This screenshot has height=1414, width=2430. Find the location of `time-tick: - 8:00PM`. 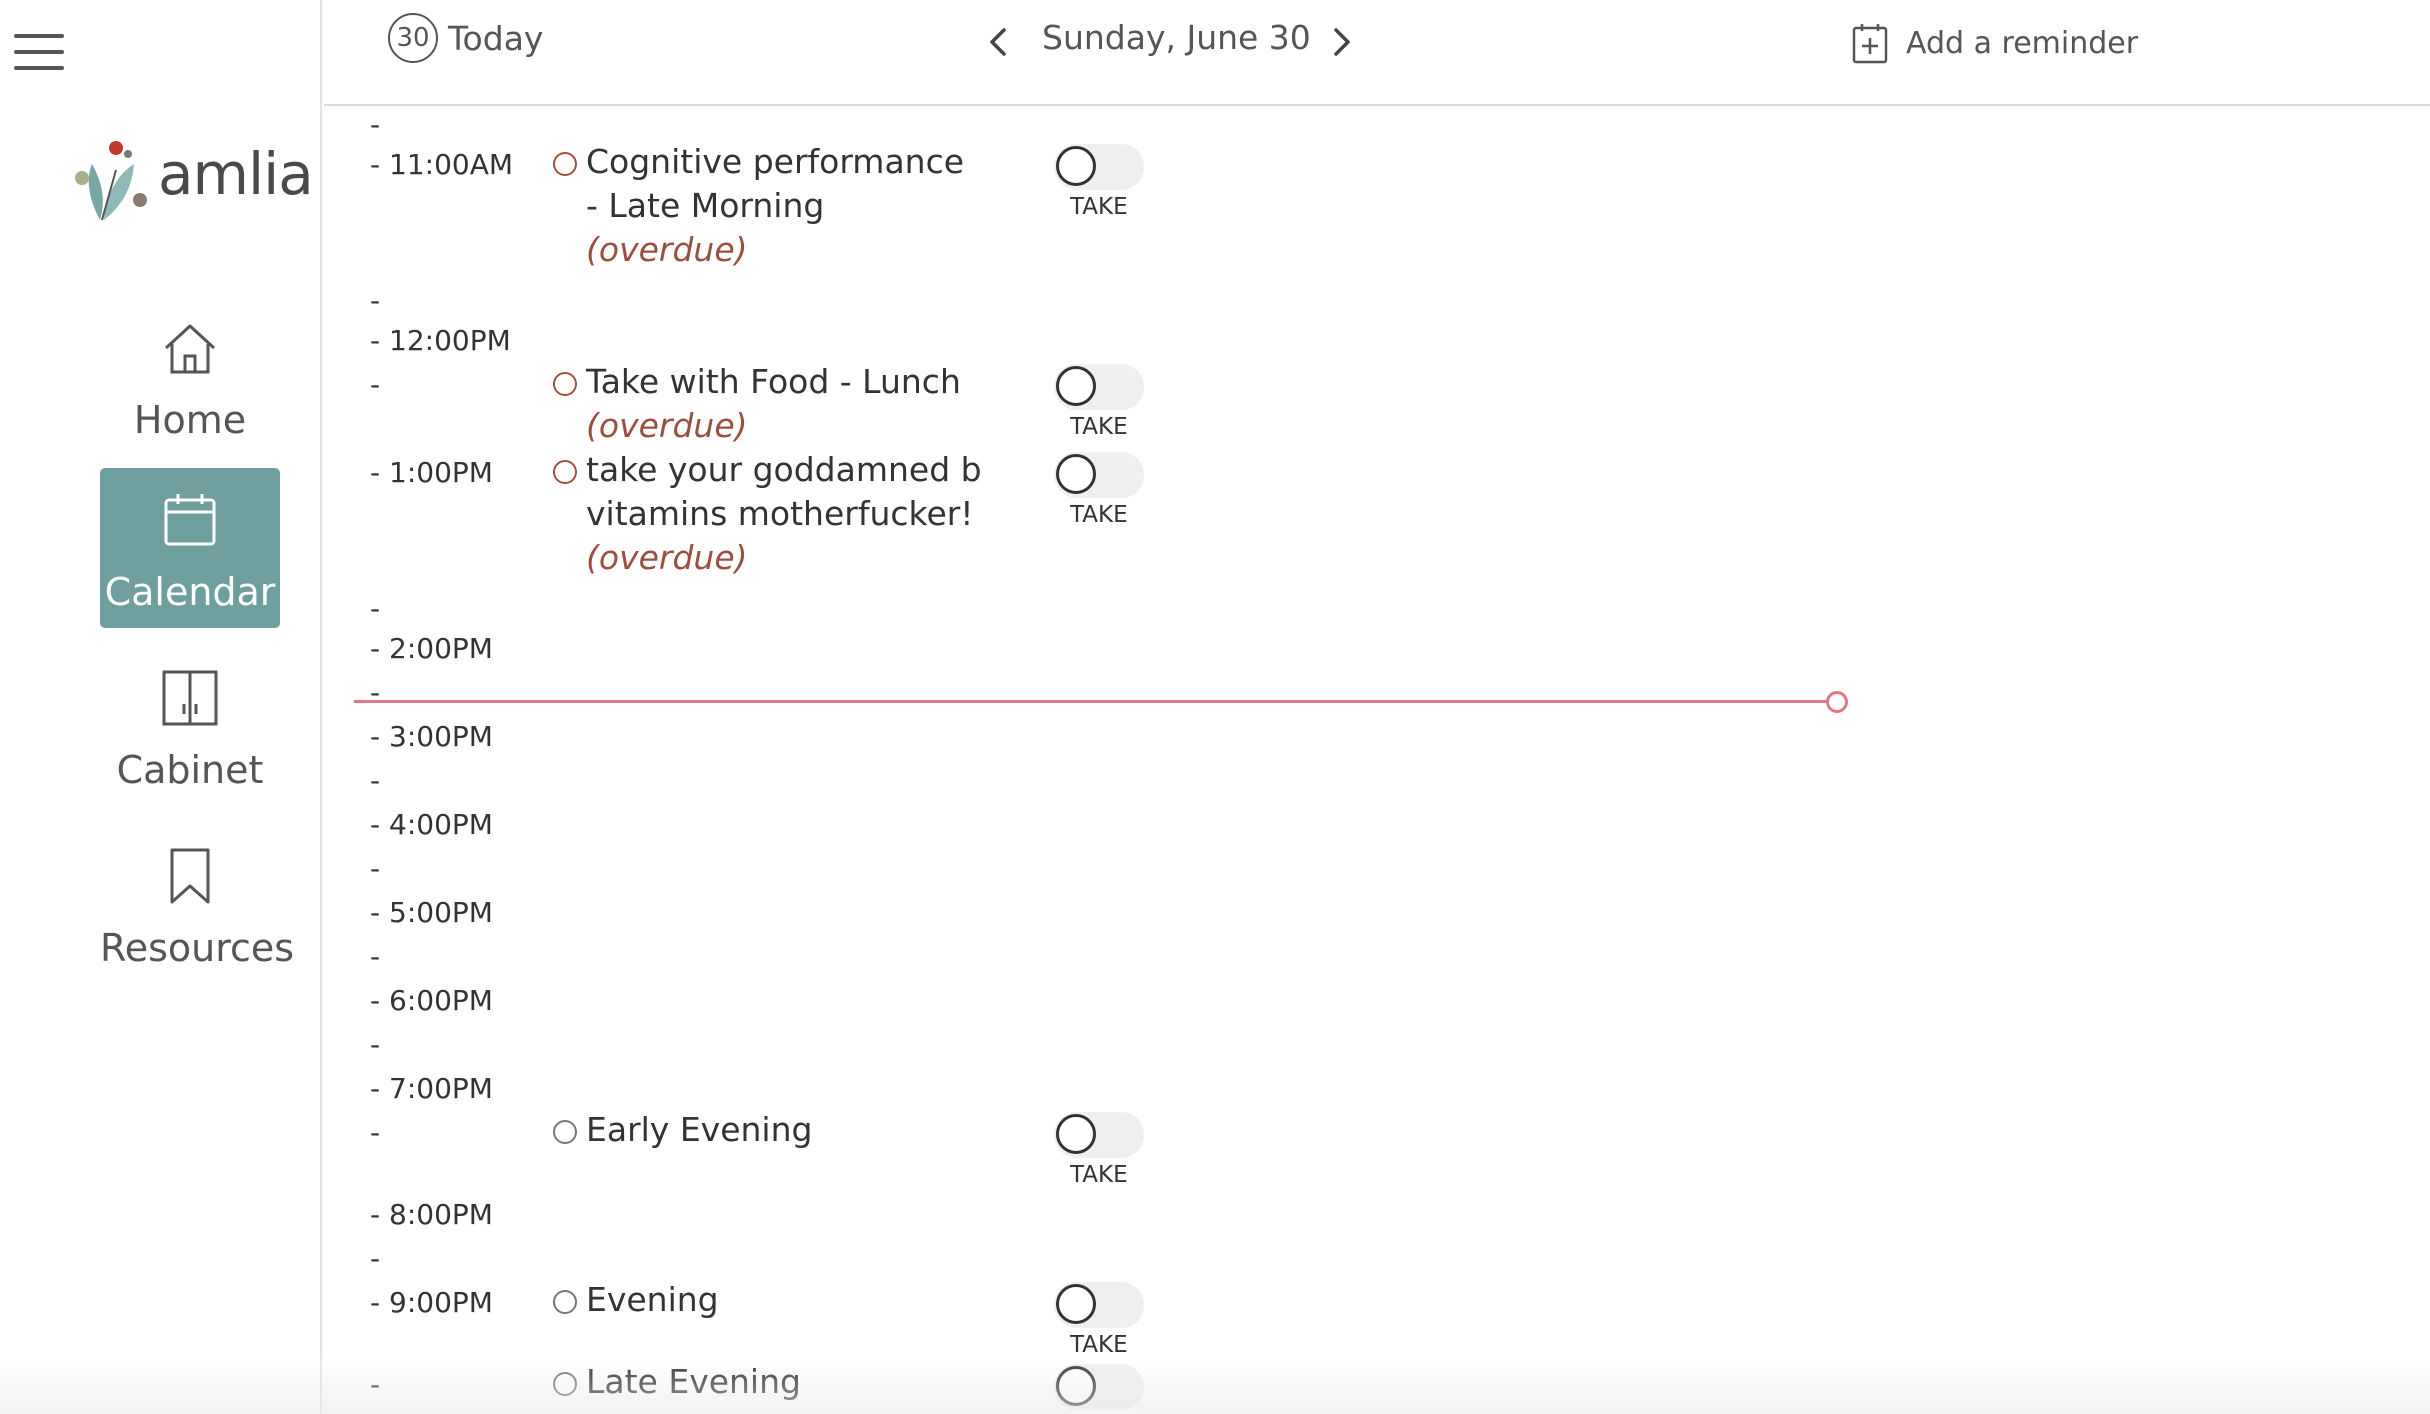

time-tick: - 8:00PM is located at coordinates (431, 1214).